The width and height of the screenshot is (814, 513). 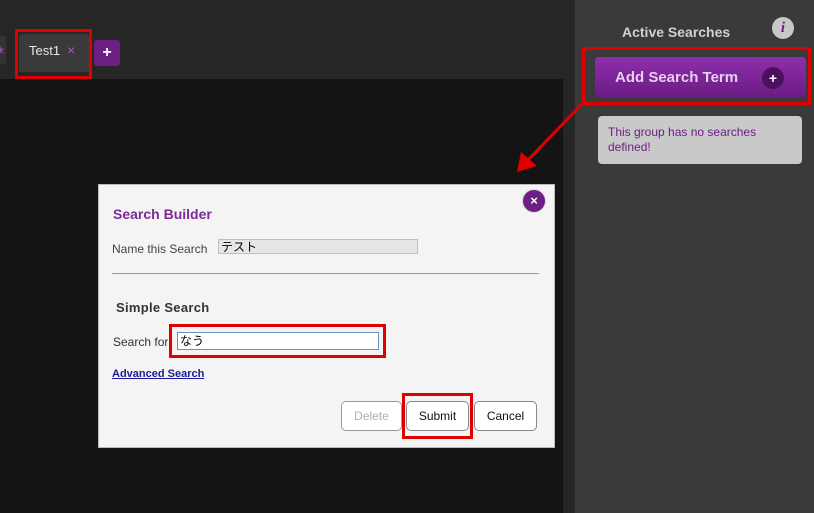 What do you see at coordinates (371, 416) in the screenshot?
I see `delete-button: Delete` at bounding box center [371, 416].